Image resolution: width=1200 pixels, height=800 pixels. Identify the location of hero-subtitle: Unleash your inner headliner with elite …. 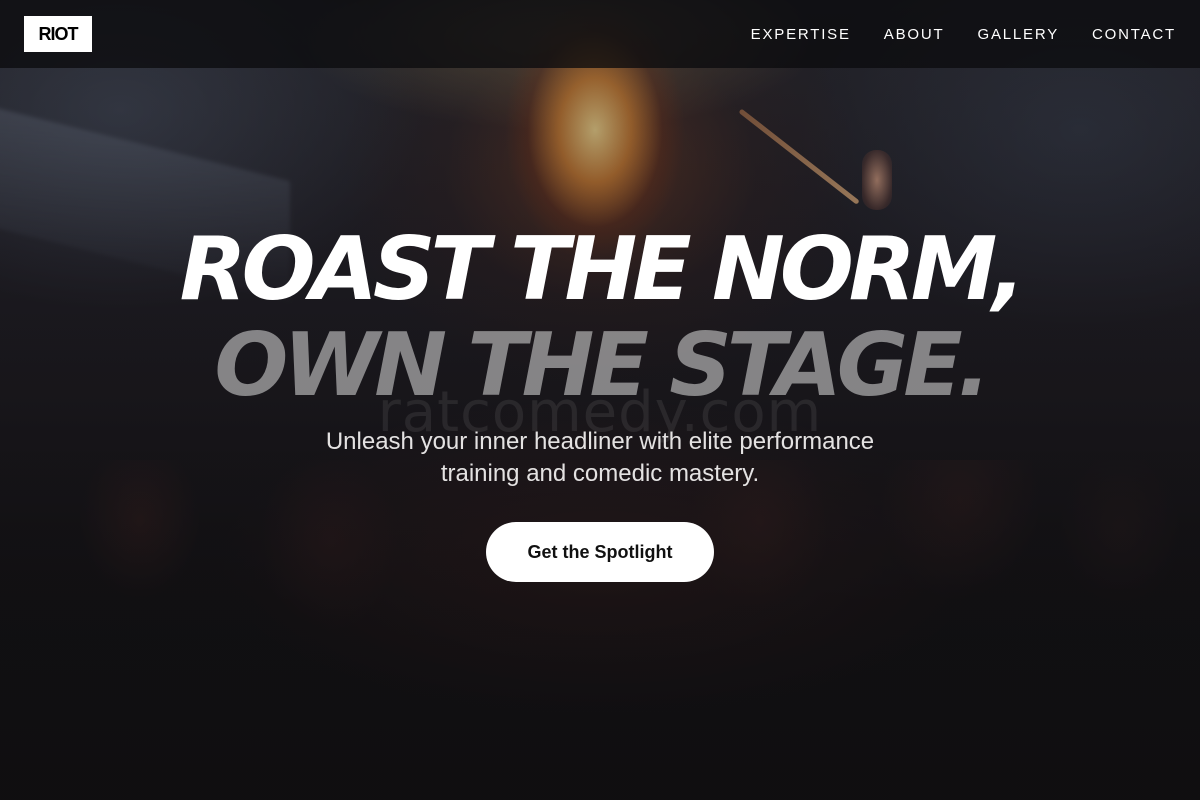
(600, 457).